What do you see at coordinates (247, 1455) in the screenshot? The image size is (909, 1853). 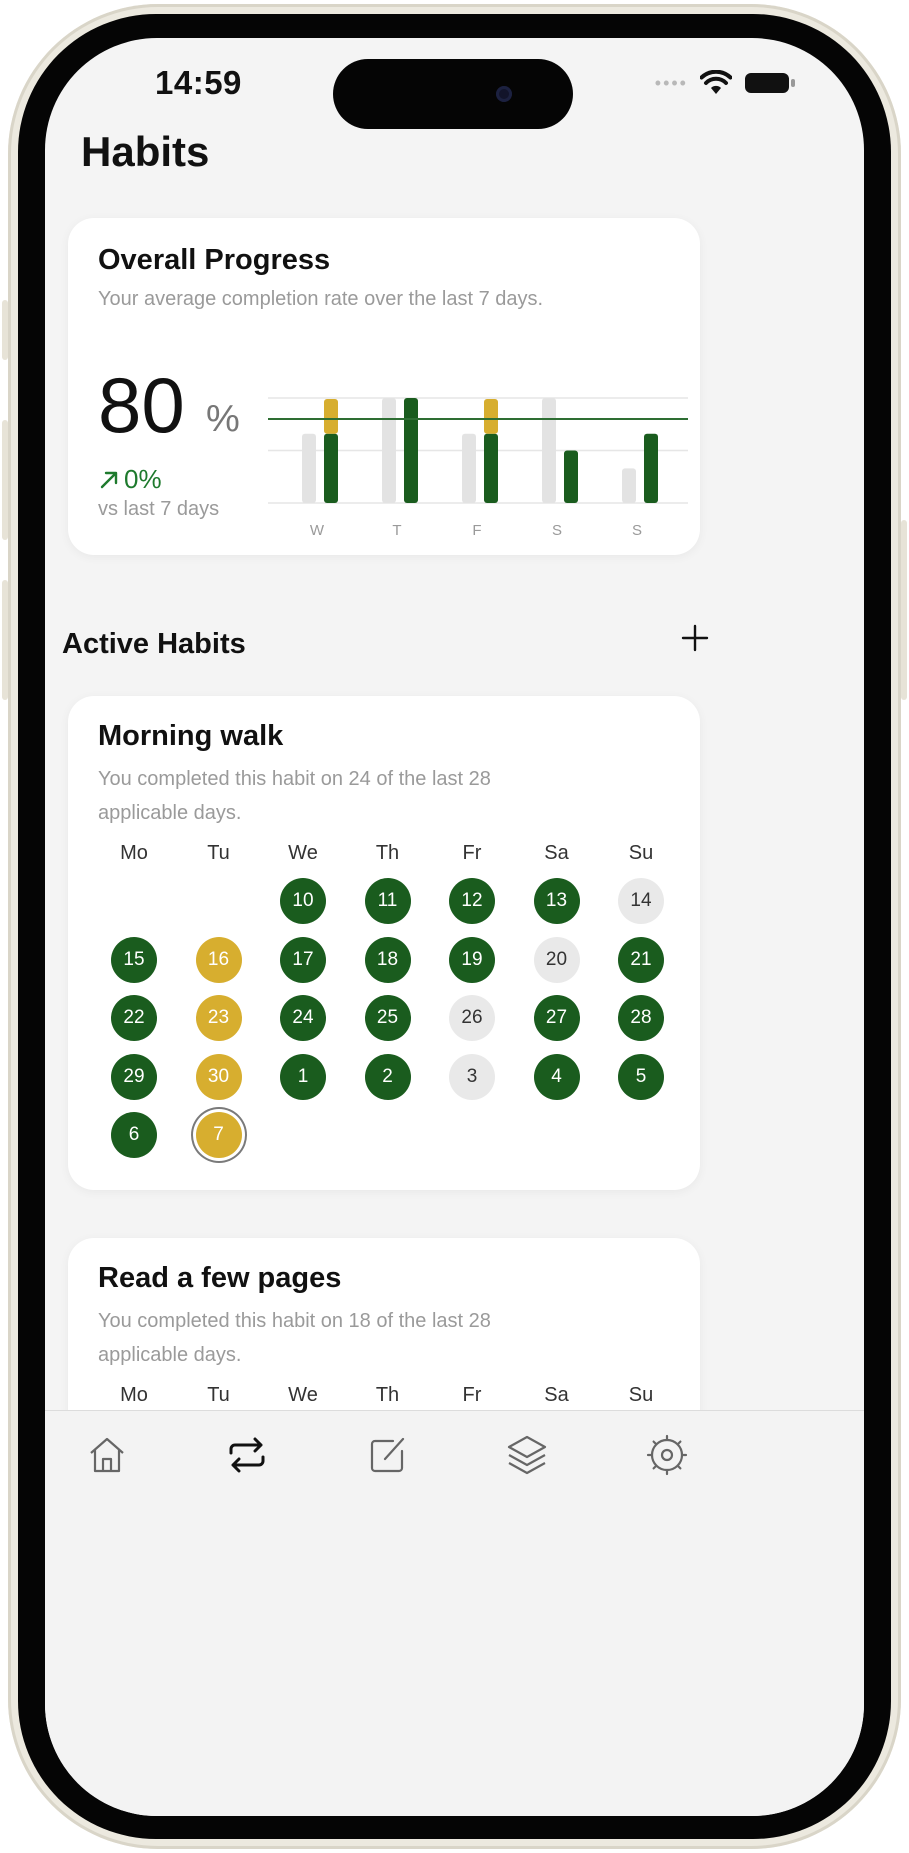 I see `repeat-icon` at bounding box center [247, 1455].